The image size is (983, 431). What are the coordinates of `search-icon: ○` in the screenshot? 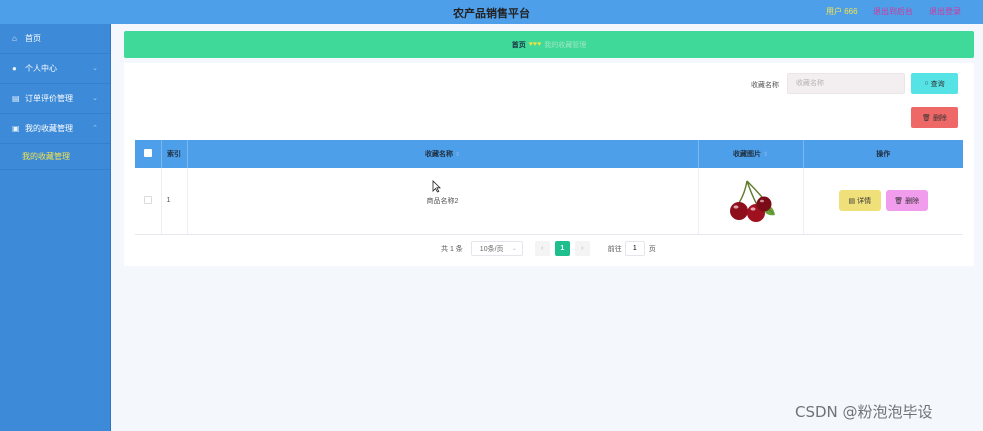 It's located at (926, 83).